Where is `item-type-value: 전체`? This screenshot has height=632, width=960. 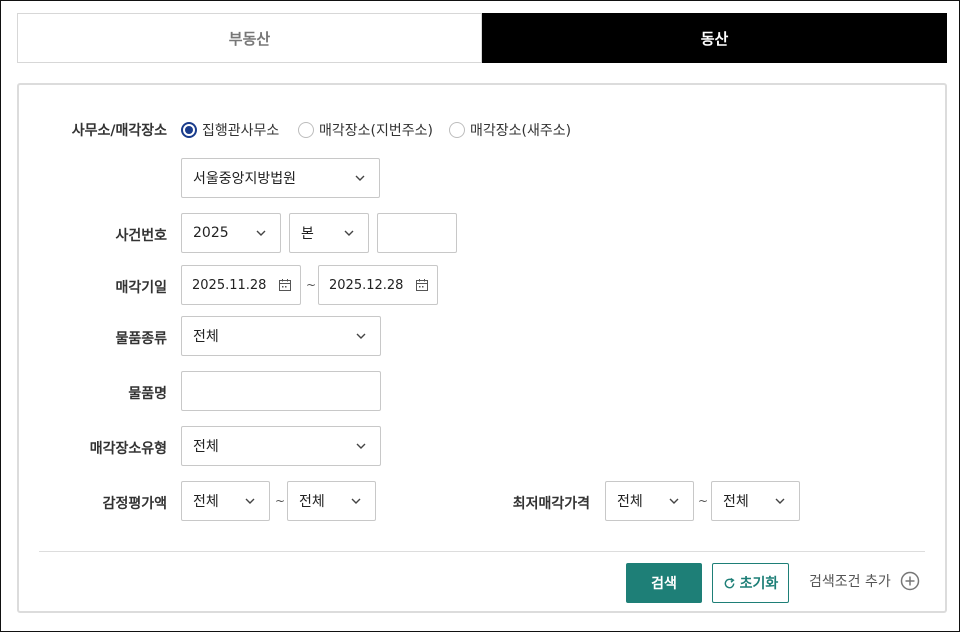 item-type-value: 전체 is located at coordinates (206, 337).